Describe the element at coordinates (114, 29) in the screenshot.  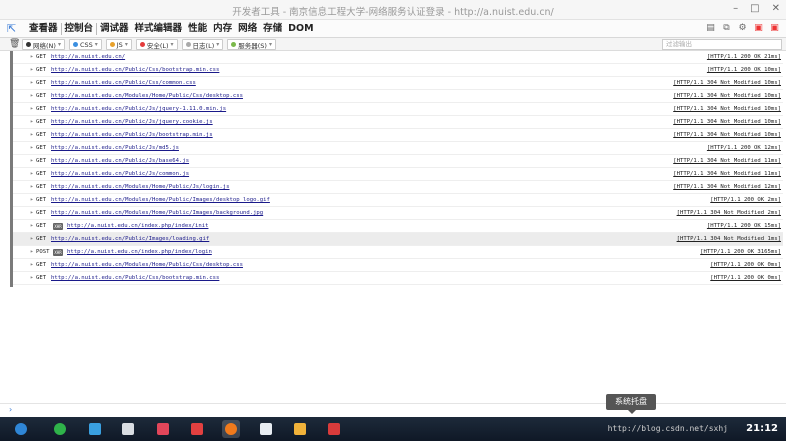
I see `tab-debugger: 调试器` at that location.